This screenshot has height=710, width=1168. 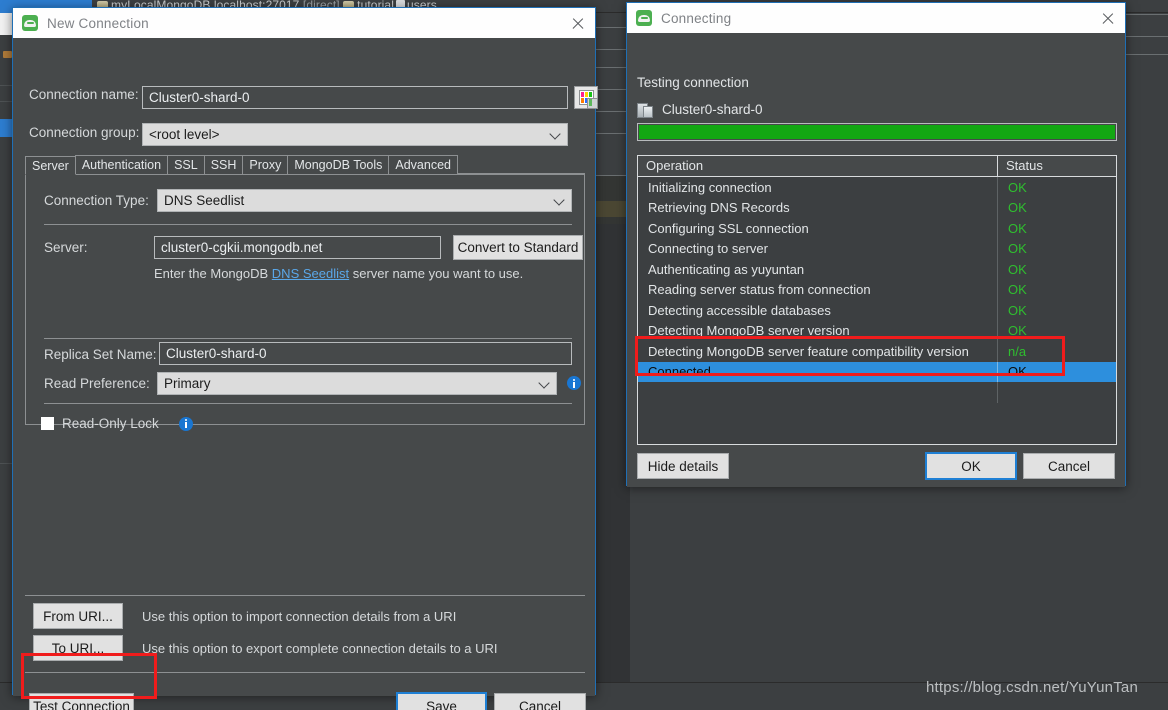 I want to click on table-row: Initializing connection OK, so click(x=877, y=187).